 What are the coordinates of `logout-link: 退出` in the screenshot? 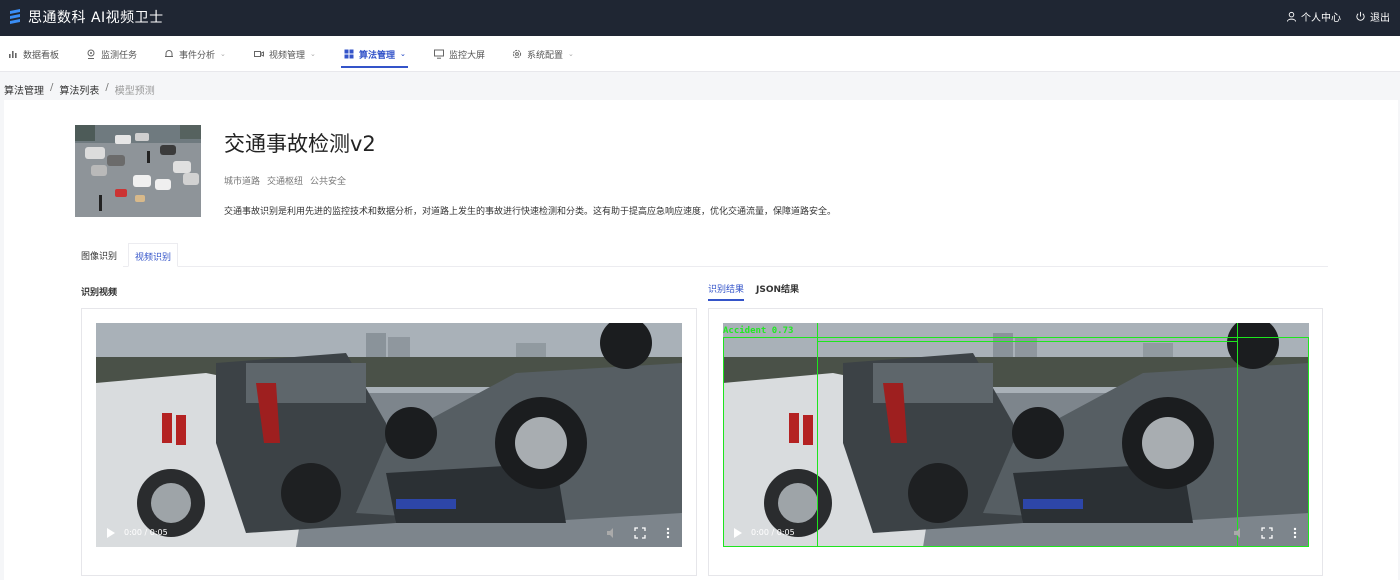 It's located at (1372, 16).